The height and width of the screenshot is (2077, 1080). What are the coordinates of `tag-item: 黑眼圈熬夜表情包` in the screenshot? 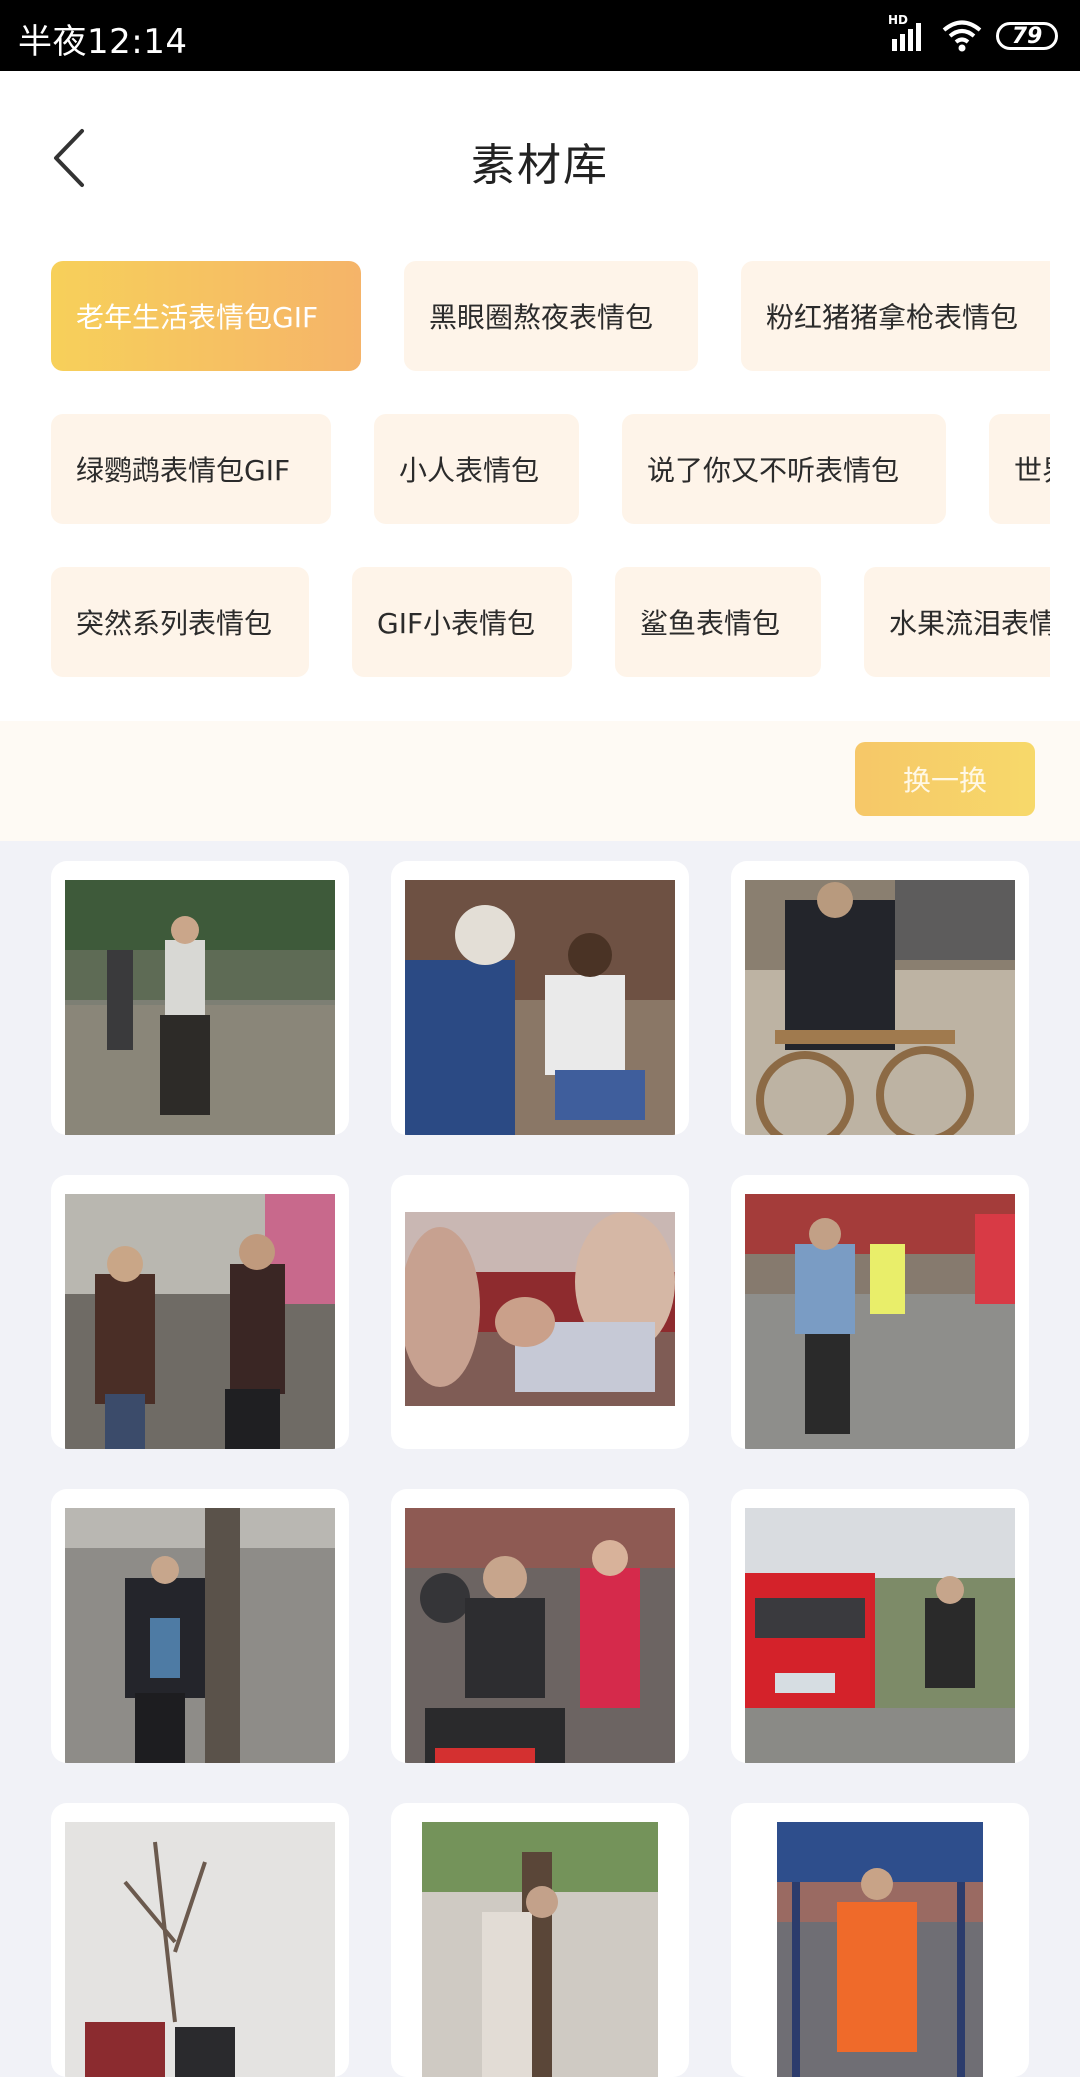 It's located at (551, 316).